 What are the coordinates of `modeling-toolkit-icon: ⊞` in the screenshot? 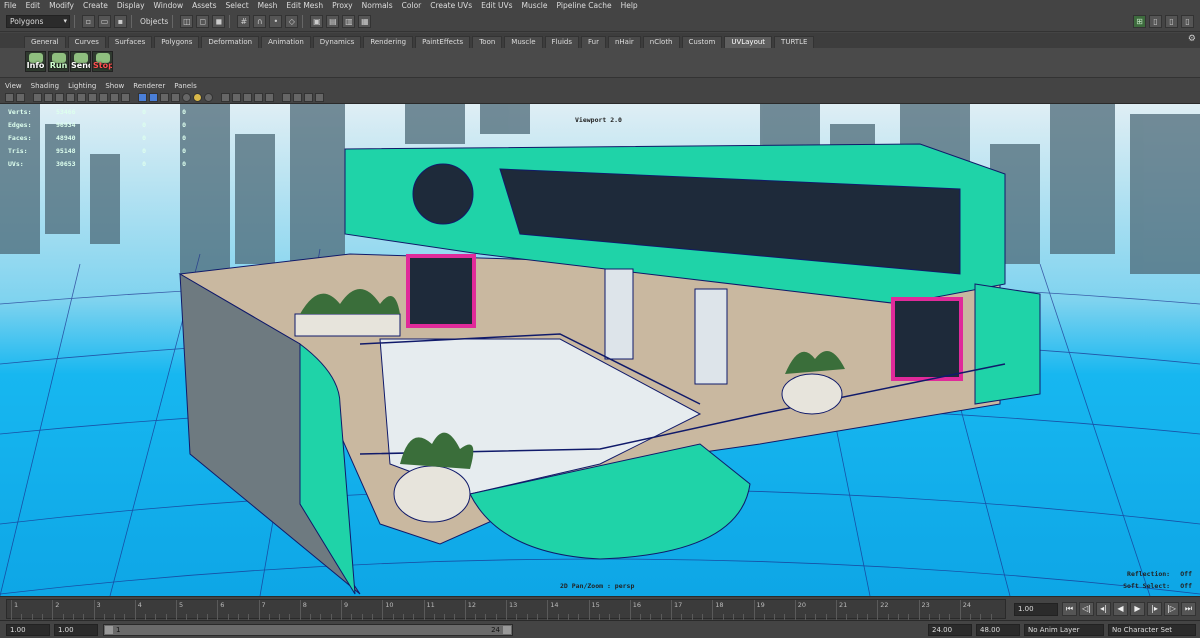 It's located at (1139, 21).